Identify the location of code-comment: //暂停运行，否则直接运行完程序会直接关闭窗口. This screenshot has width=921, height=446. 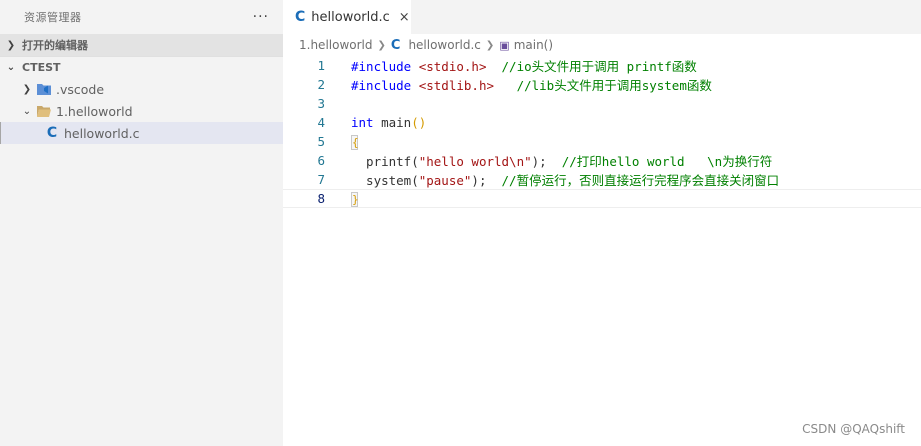
(633, 180).